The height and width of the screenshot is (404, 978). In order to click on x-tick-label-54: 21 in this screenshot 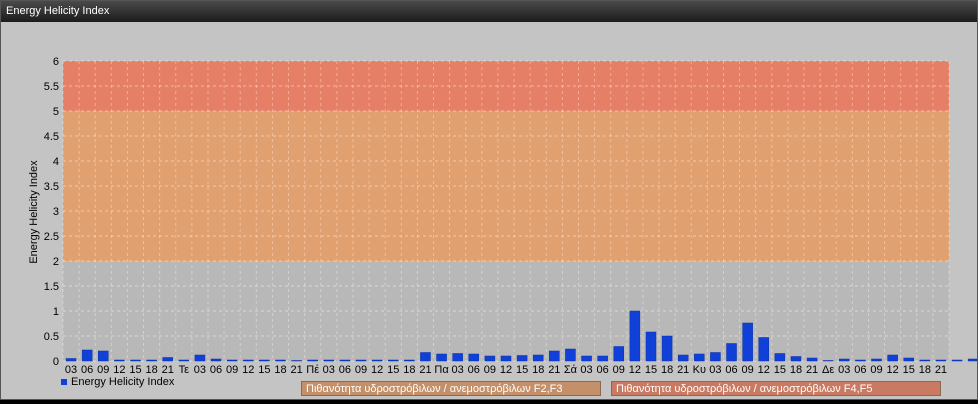, I will do `click(941, 370)`.